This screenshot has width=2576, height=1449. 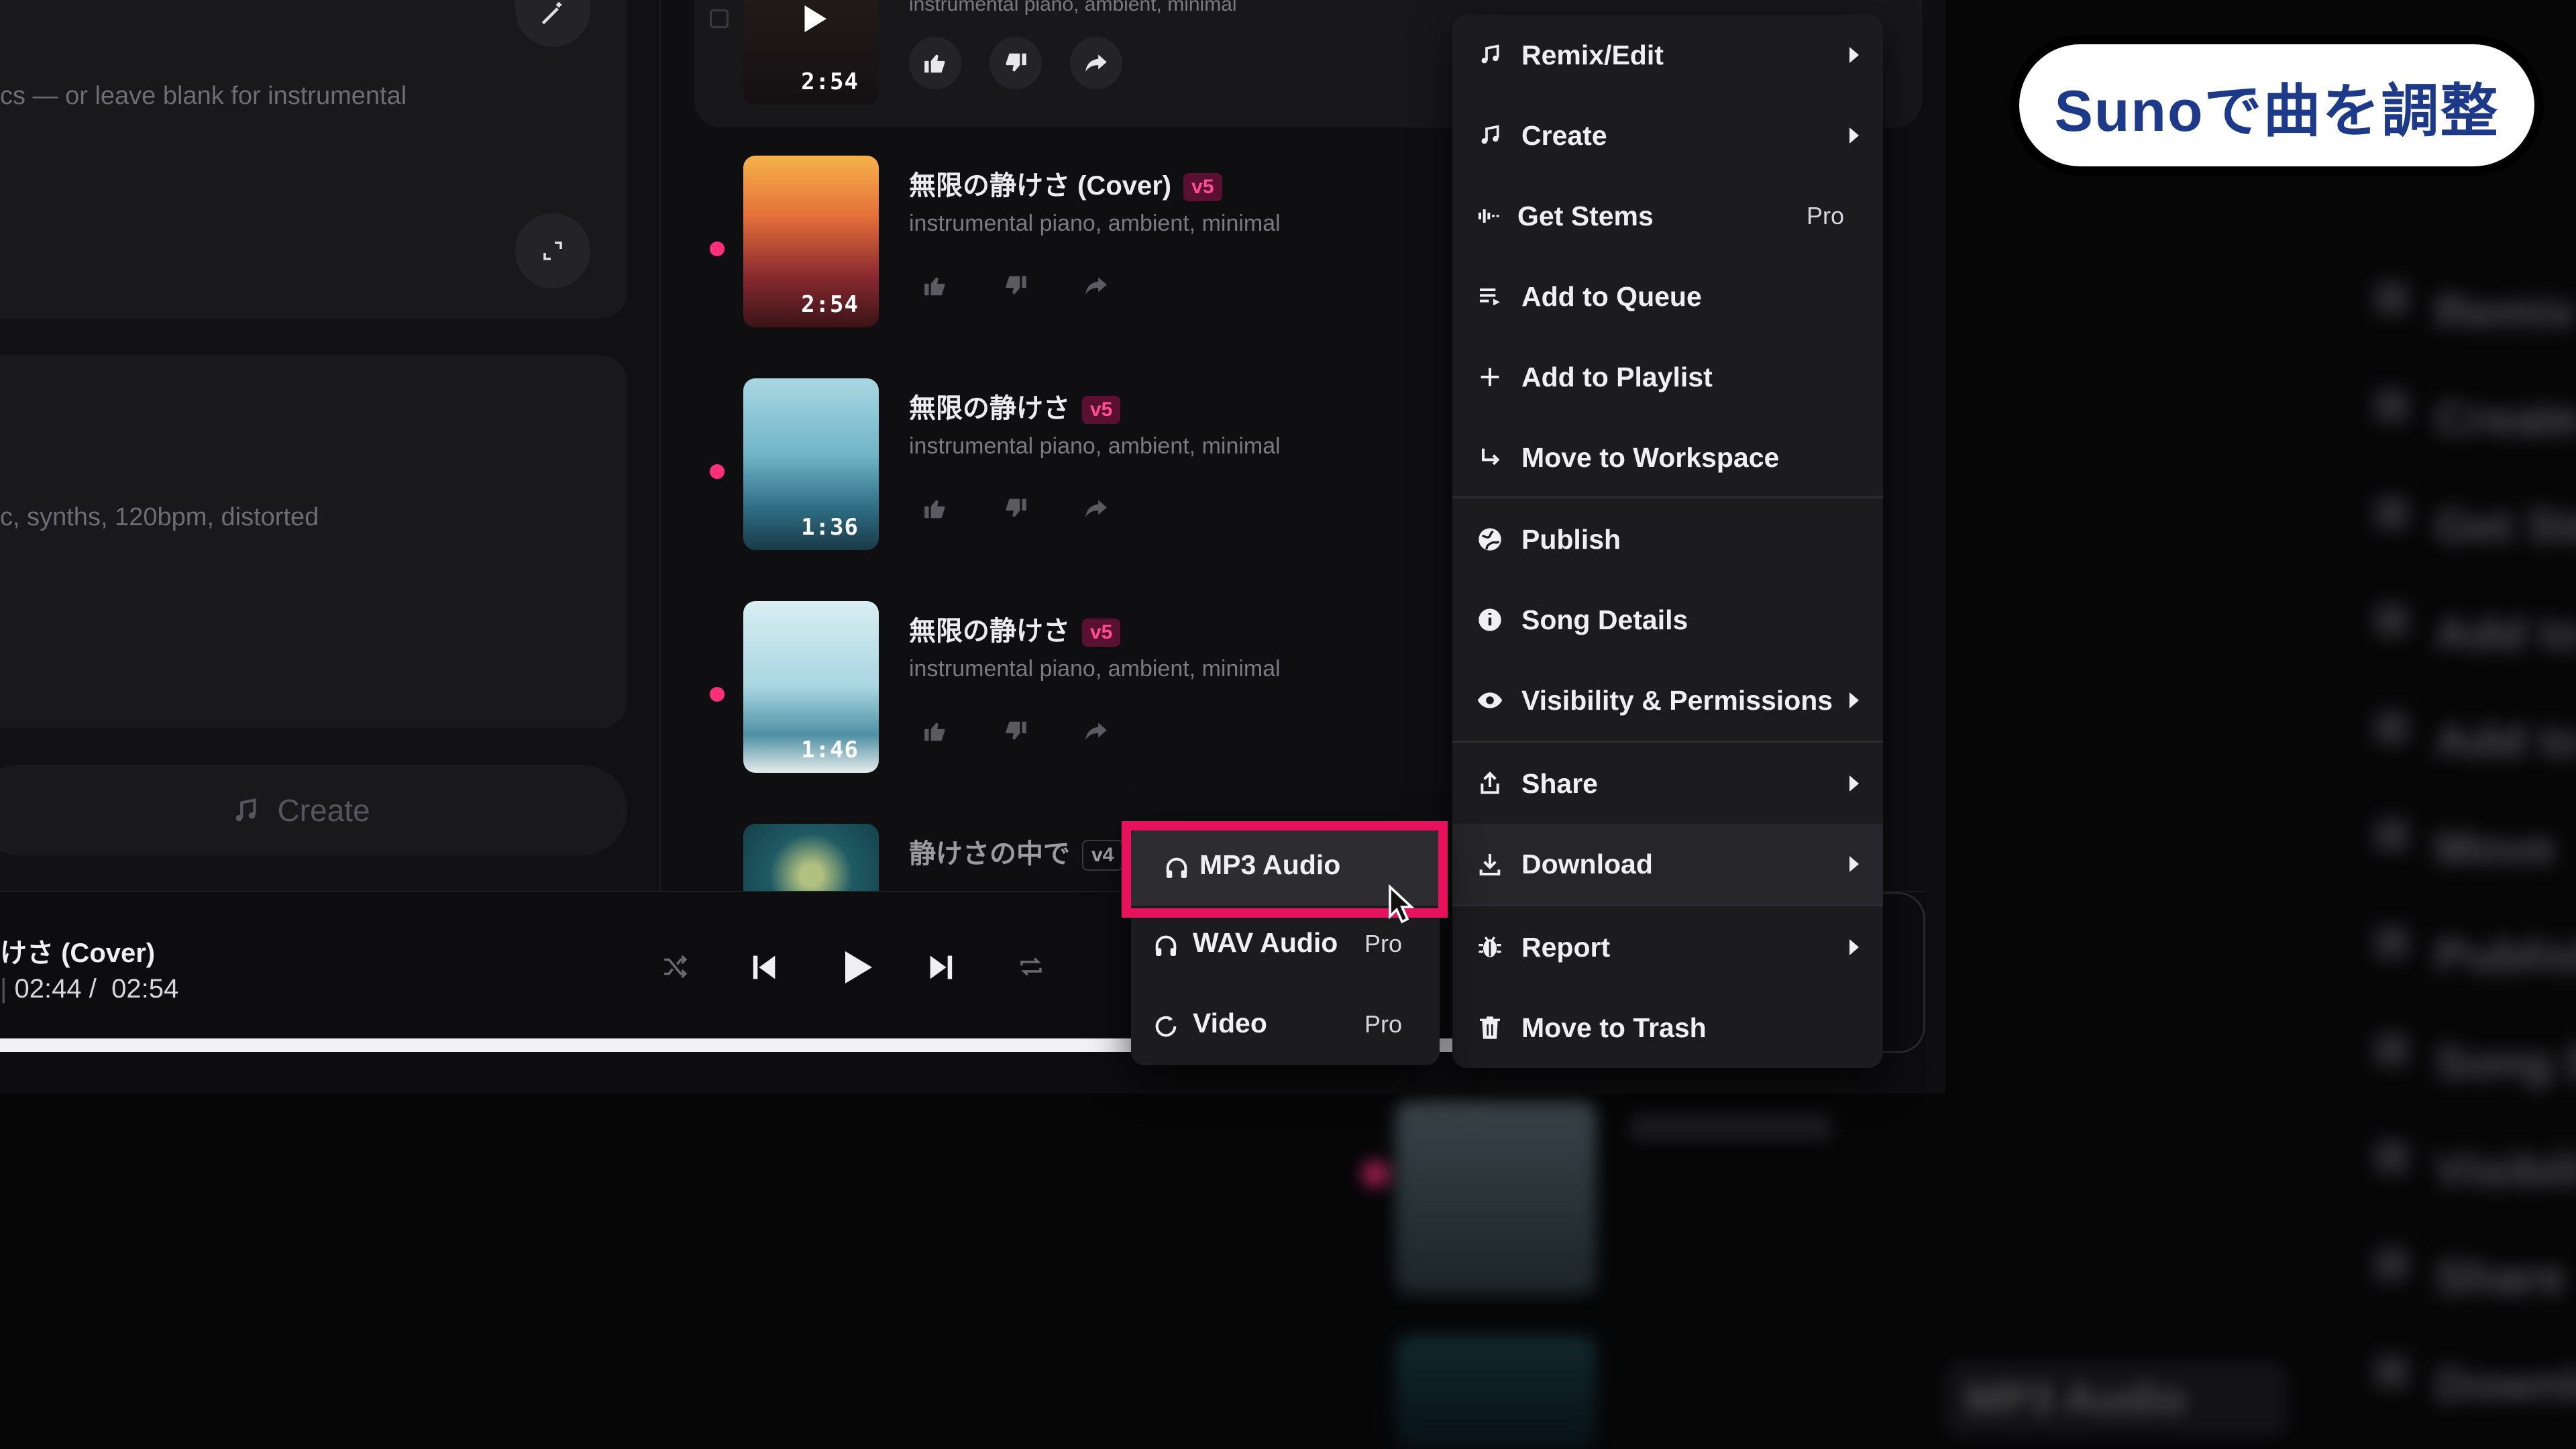 I want to click on menu-item-share: Share, so click(x=1667, y=783).